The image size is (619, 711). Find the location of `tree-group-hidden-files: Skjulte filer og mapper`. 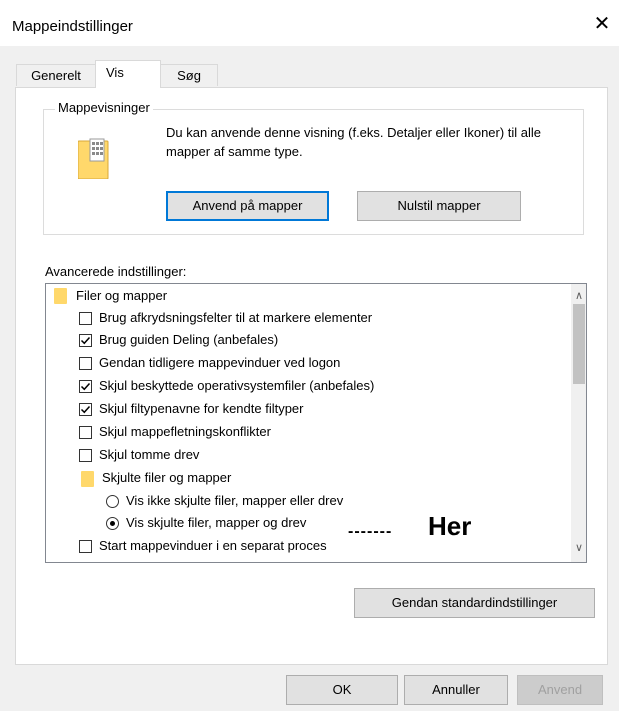

tree-group-hidden-files: Skjulte filer og mapper is located at coordinates (167, 477).